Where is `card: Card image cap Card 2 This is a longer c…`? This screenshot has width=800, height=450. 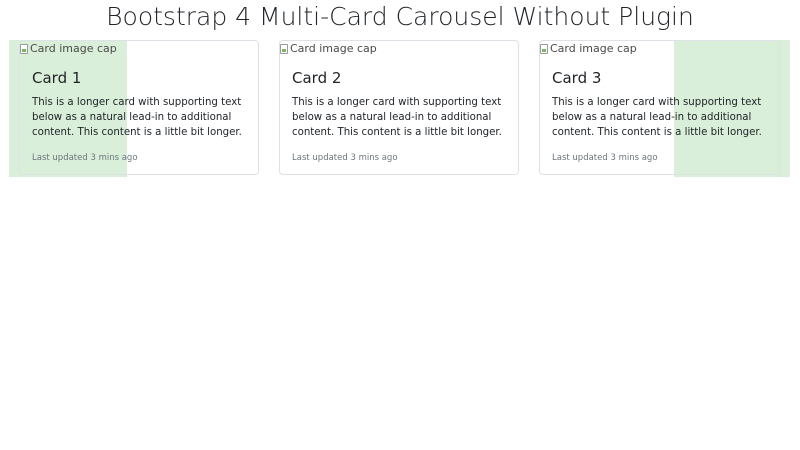
card: Card image cap Card 2 This is a longer c… is located at coordinates (399, 107).